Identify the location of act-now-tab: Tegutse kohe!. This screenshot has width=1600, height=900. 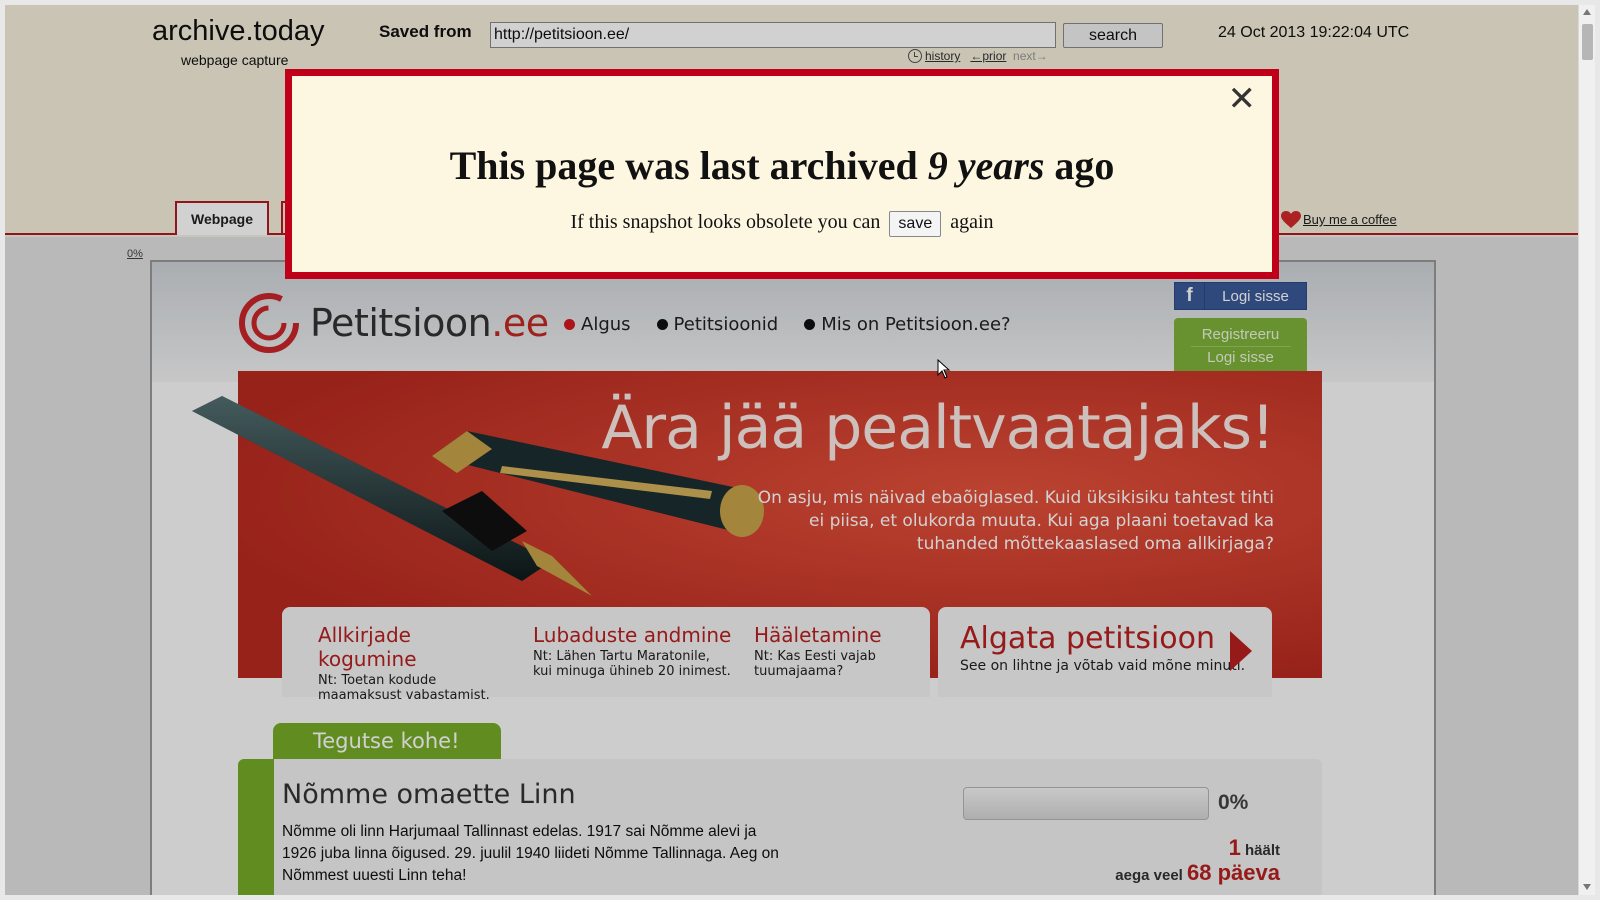
(387, 742).